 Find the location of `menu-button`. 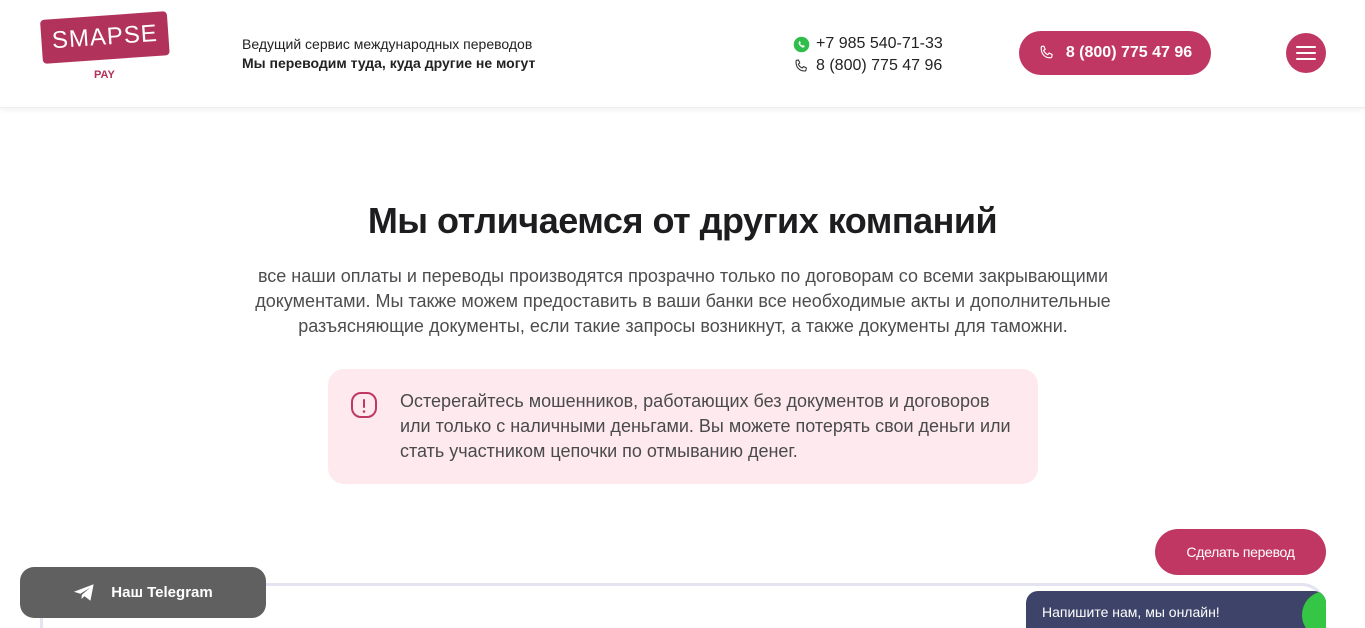

menu-button is located at coordinates (1306, 53).